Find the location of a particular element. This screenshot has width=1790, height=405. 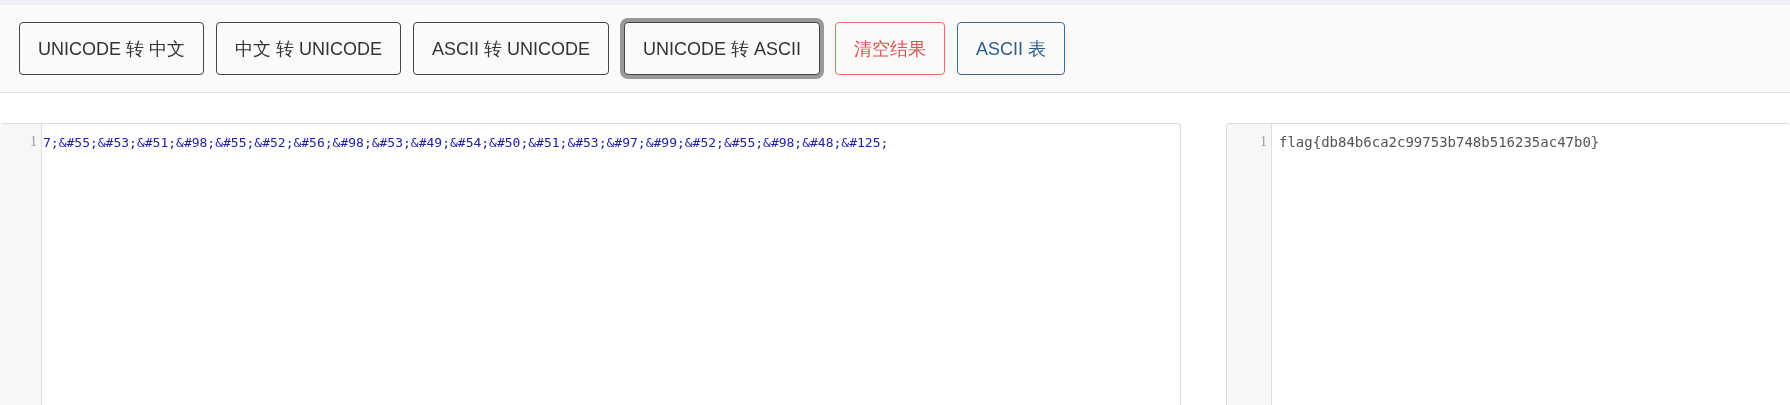

convert-button: 清空结果 is located at coordinates (890, 48).